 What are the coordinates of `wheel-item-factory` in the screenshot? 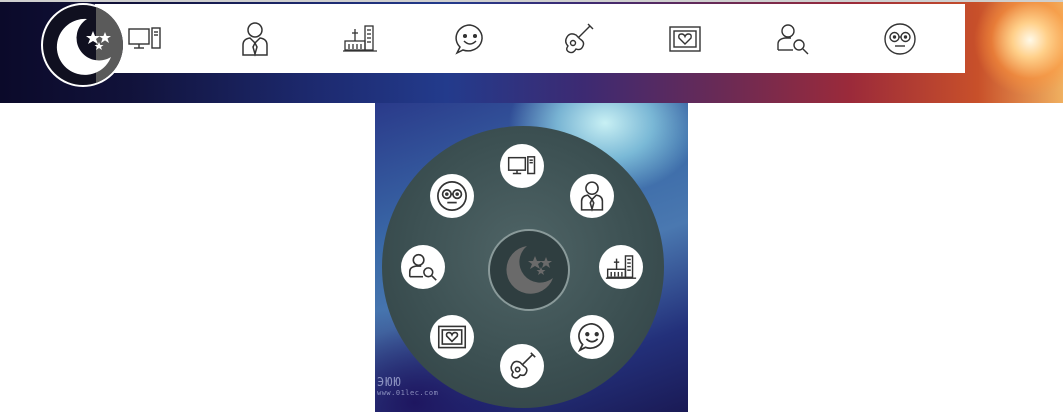 It's located at (621, 267).